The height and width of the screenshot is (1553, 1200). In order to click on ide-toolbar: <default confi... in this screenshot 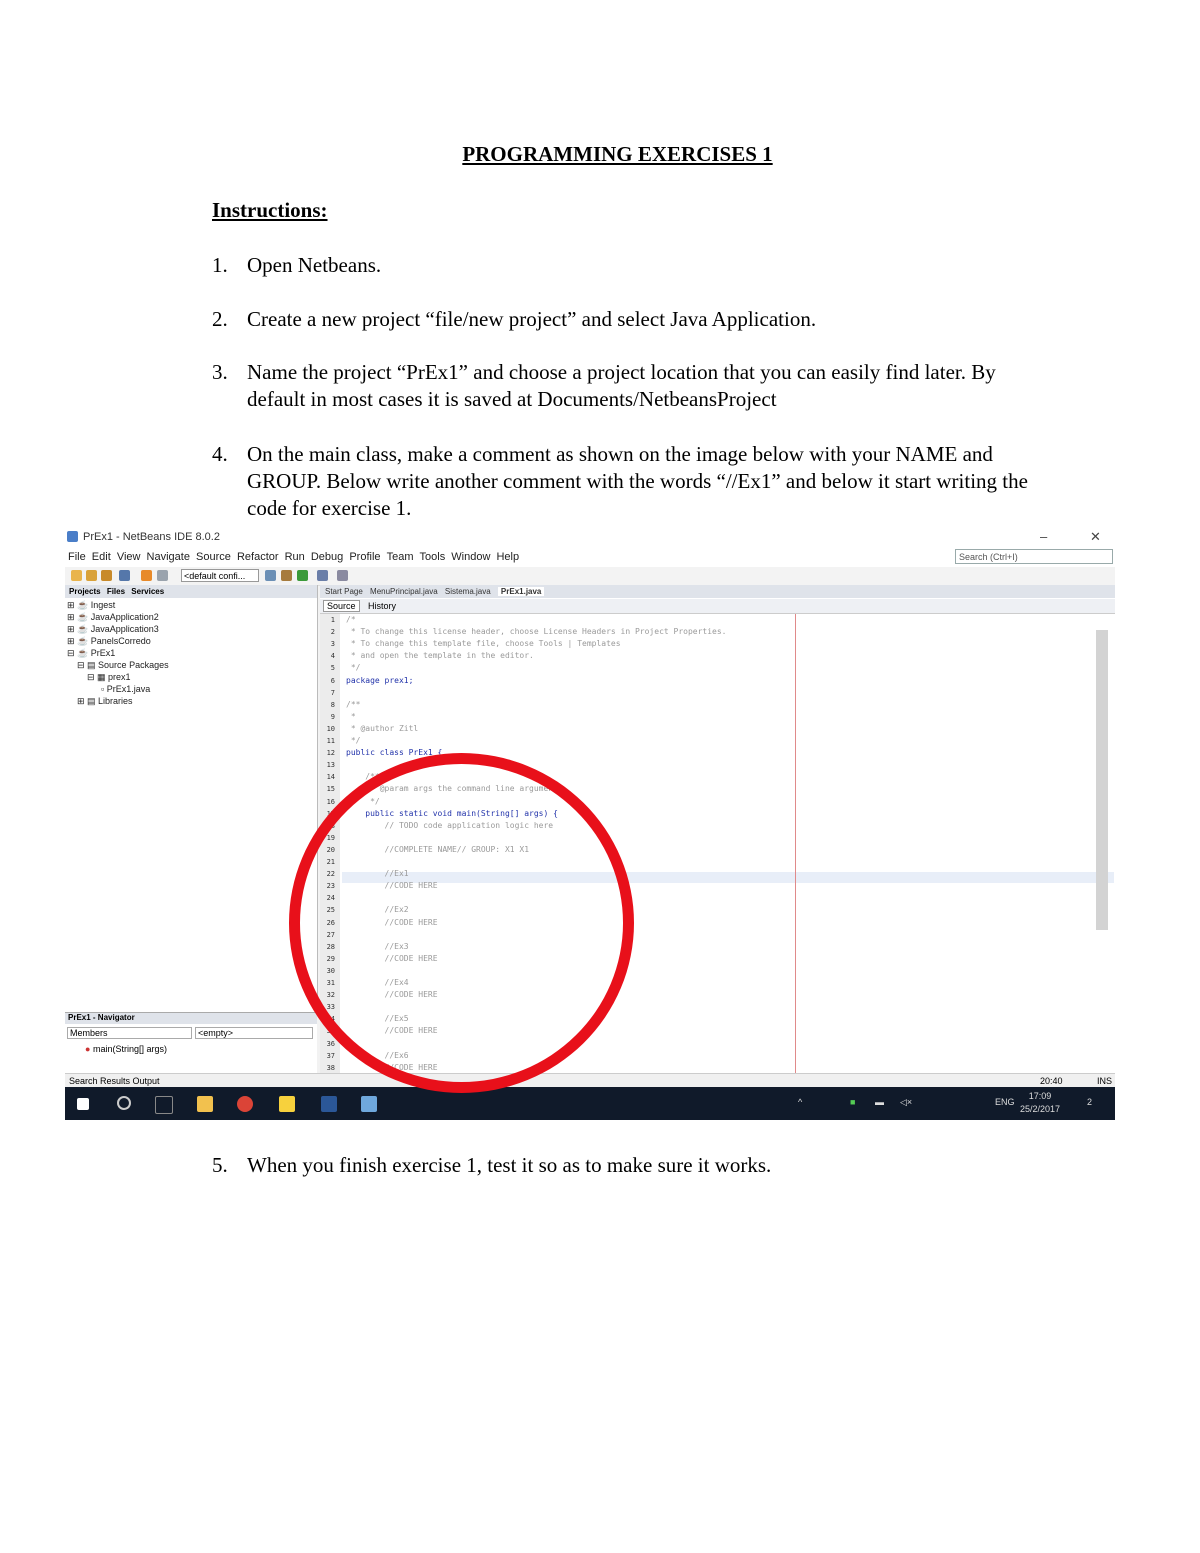, I will do `click(590, 576)`.